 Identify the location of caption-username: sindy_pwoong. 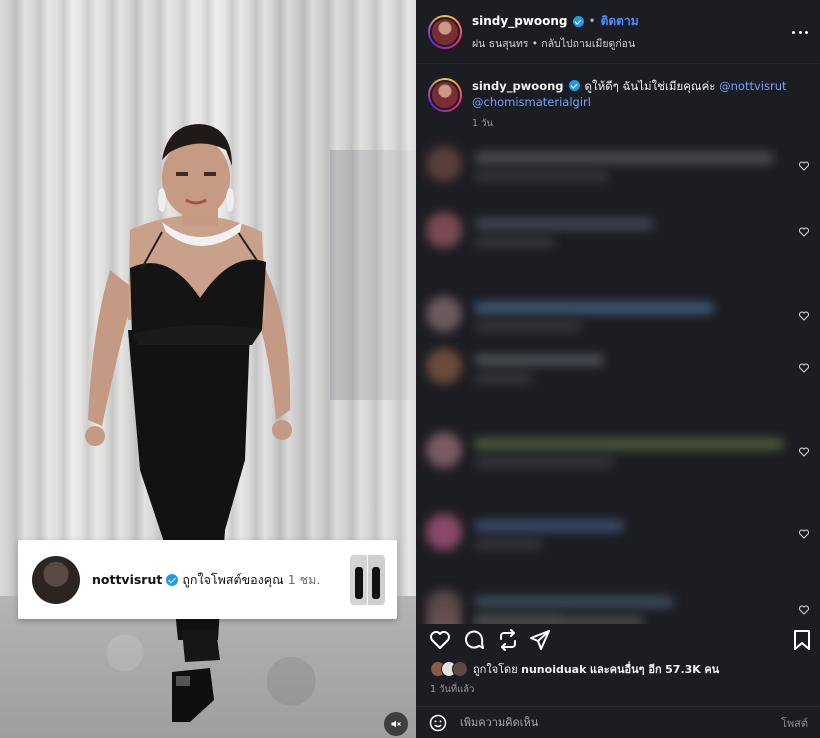
(518, 86).